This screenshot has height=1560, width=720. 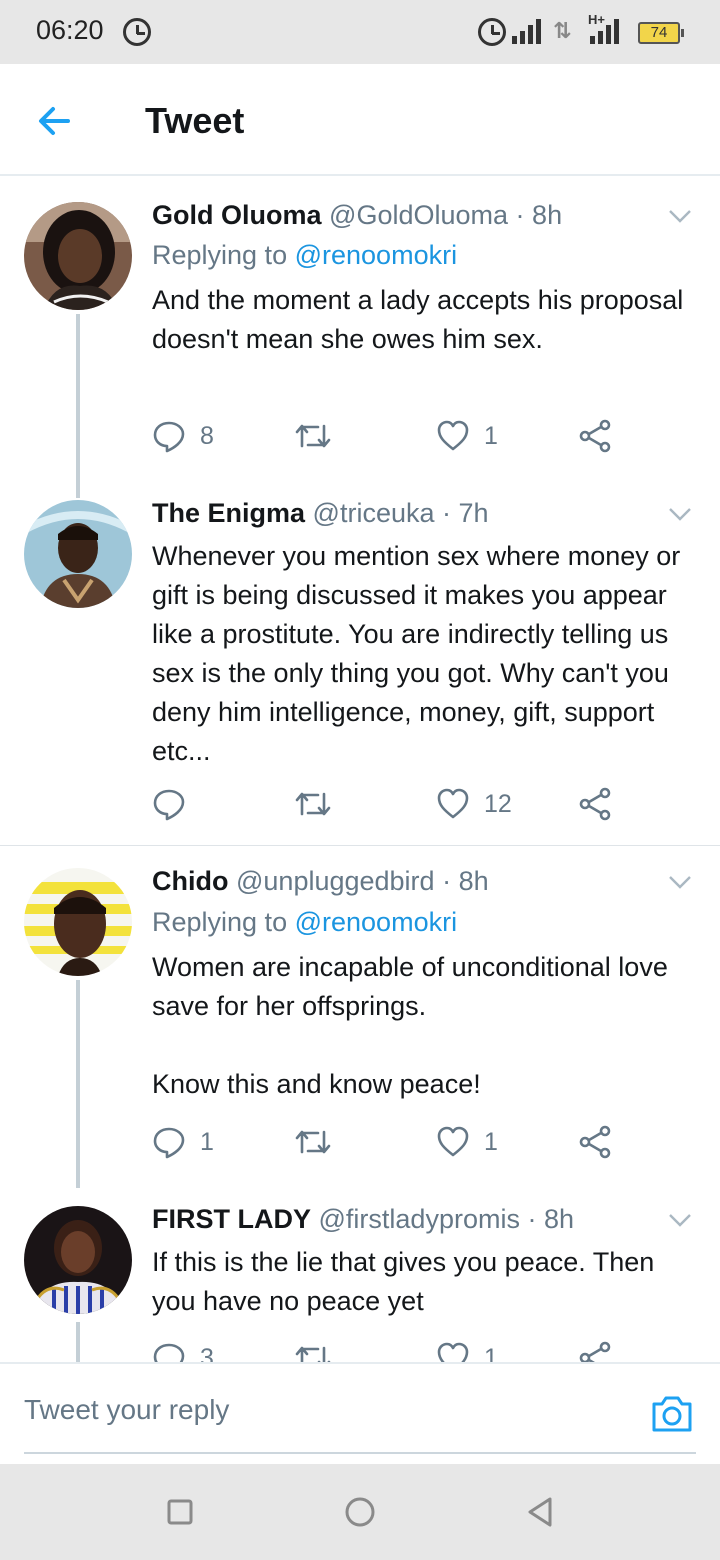 What do you see at coordinates (387, 1142) in the screenshot?
I see `tweet-actions: 1 1` at bounding box center [387, 1142].